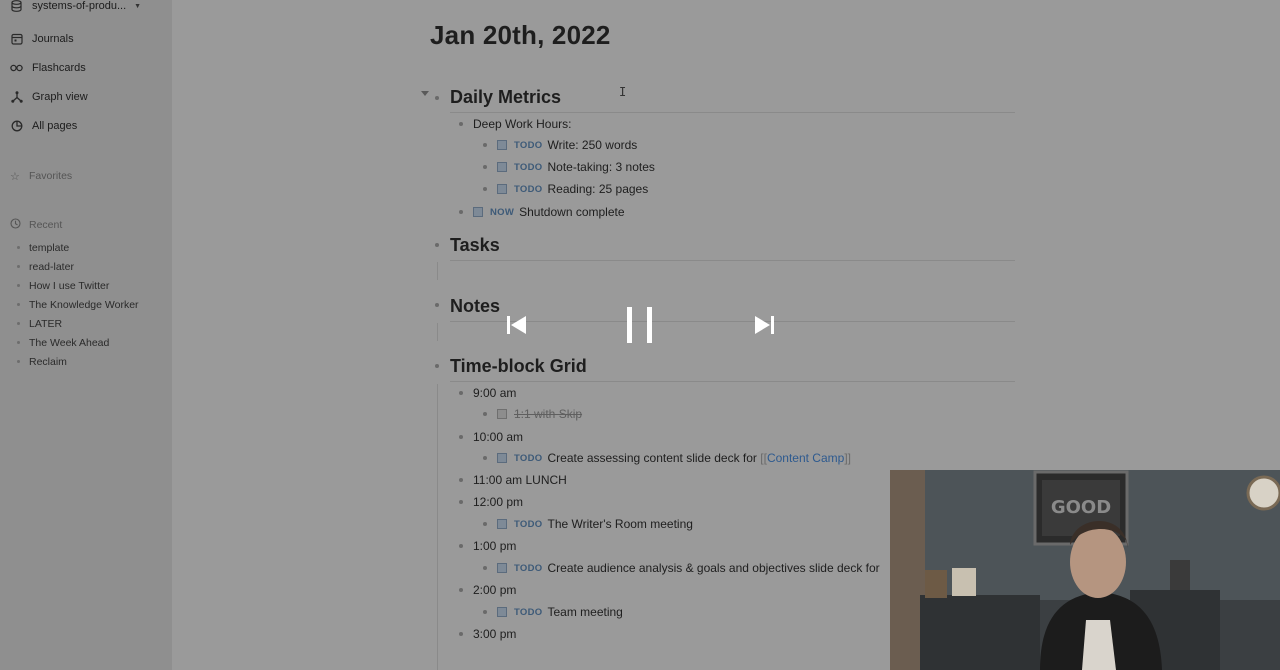 Image resolution: width=1280 pixels, height=670 pixels. I want to click on section-daily-metrics: Daily Metrics, so click(505, 97).